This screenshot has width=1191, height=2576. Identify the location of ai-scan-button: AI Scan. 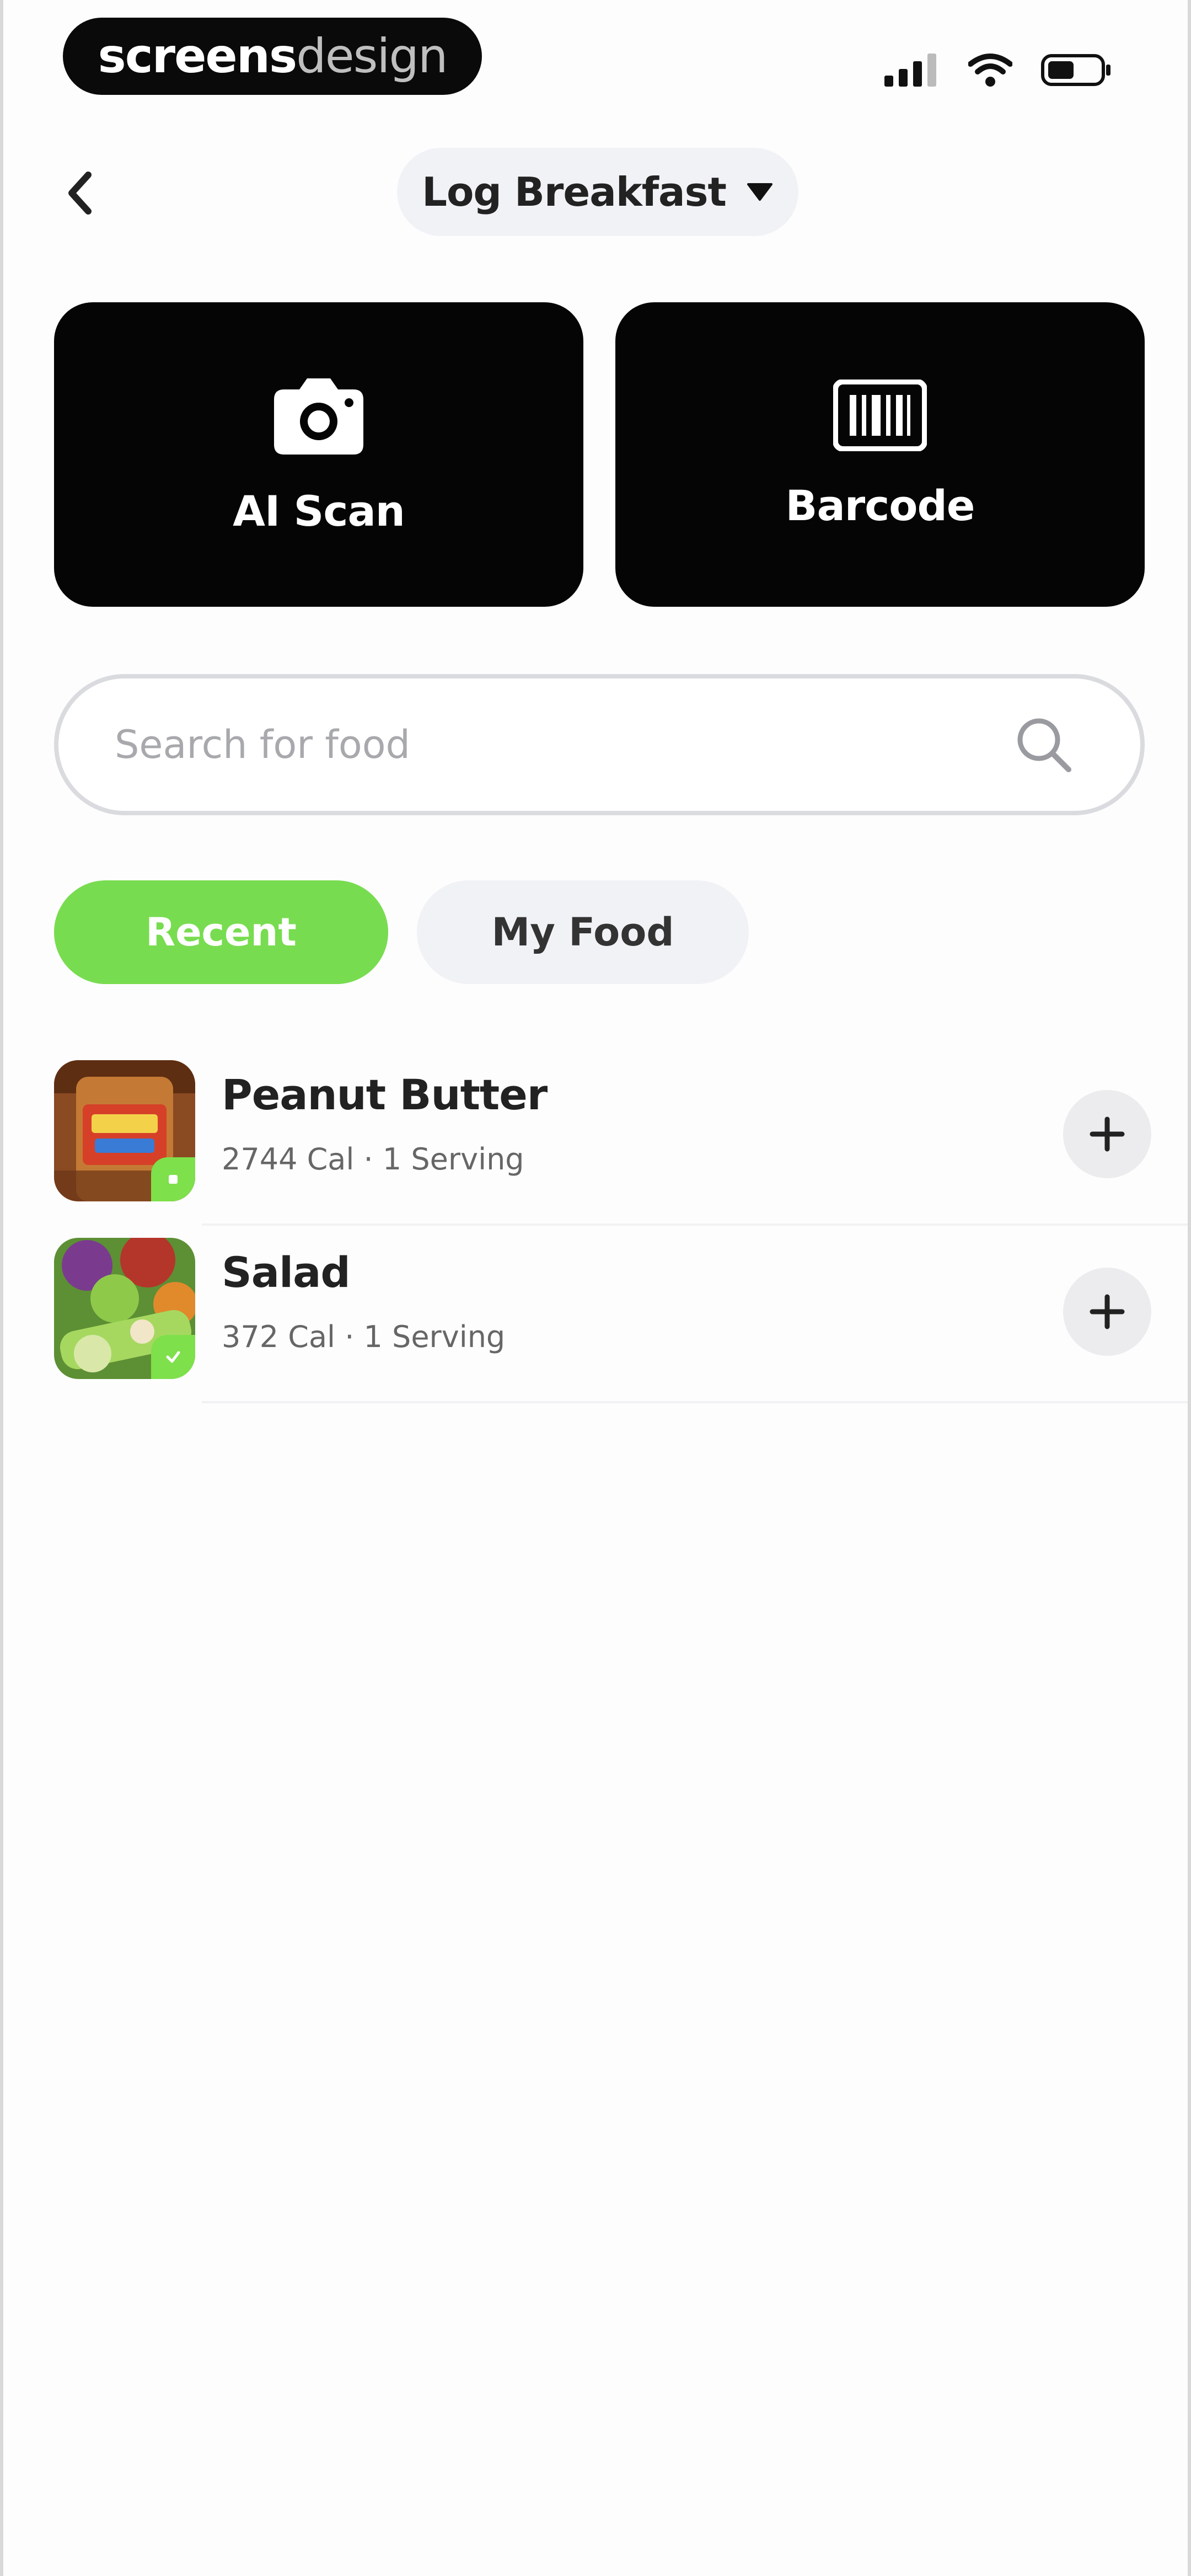
(319, 454).